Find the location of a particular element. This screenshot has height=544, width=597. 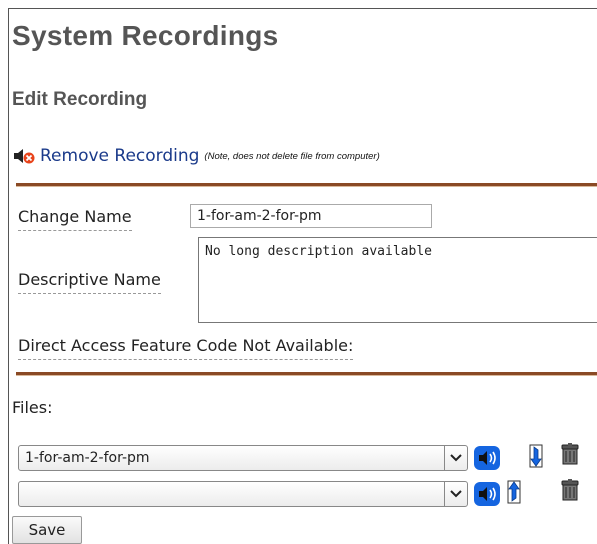

change-name-label: Change Name is located at coordinates (75, 219).